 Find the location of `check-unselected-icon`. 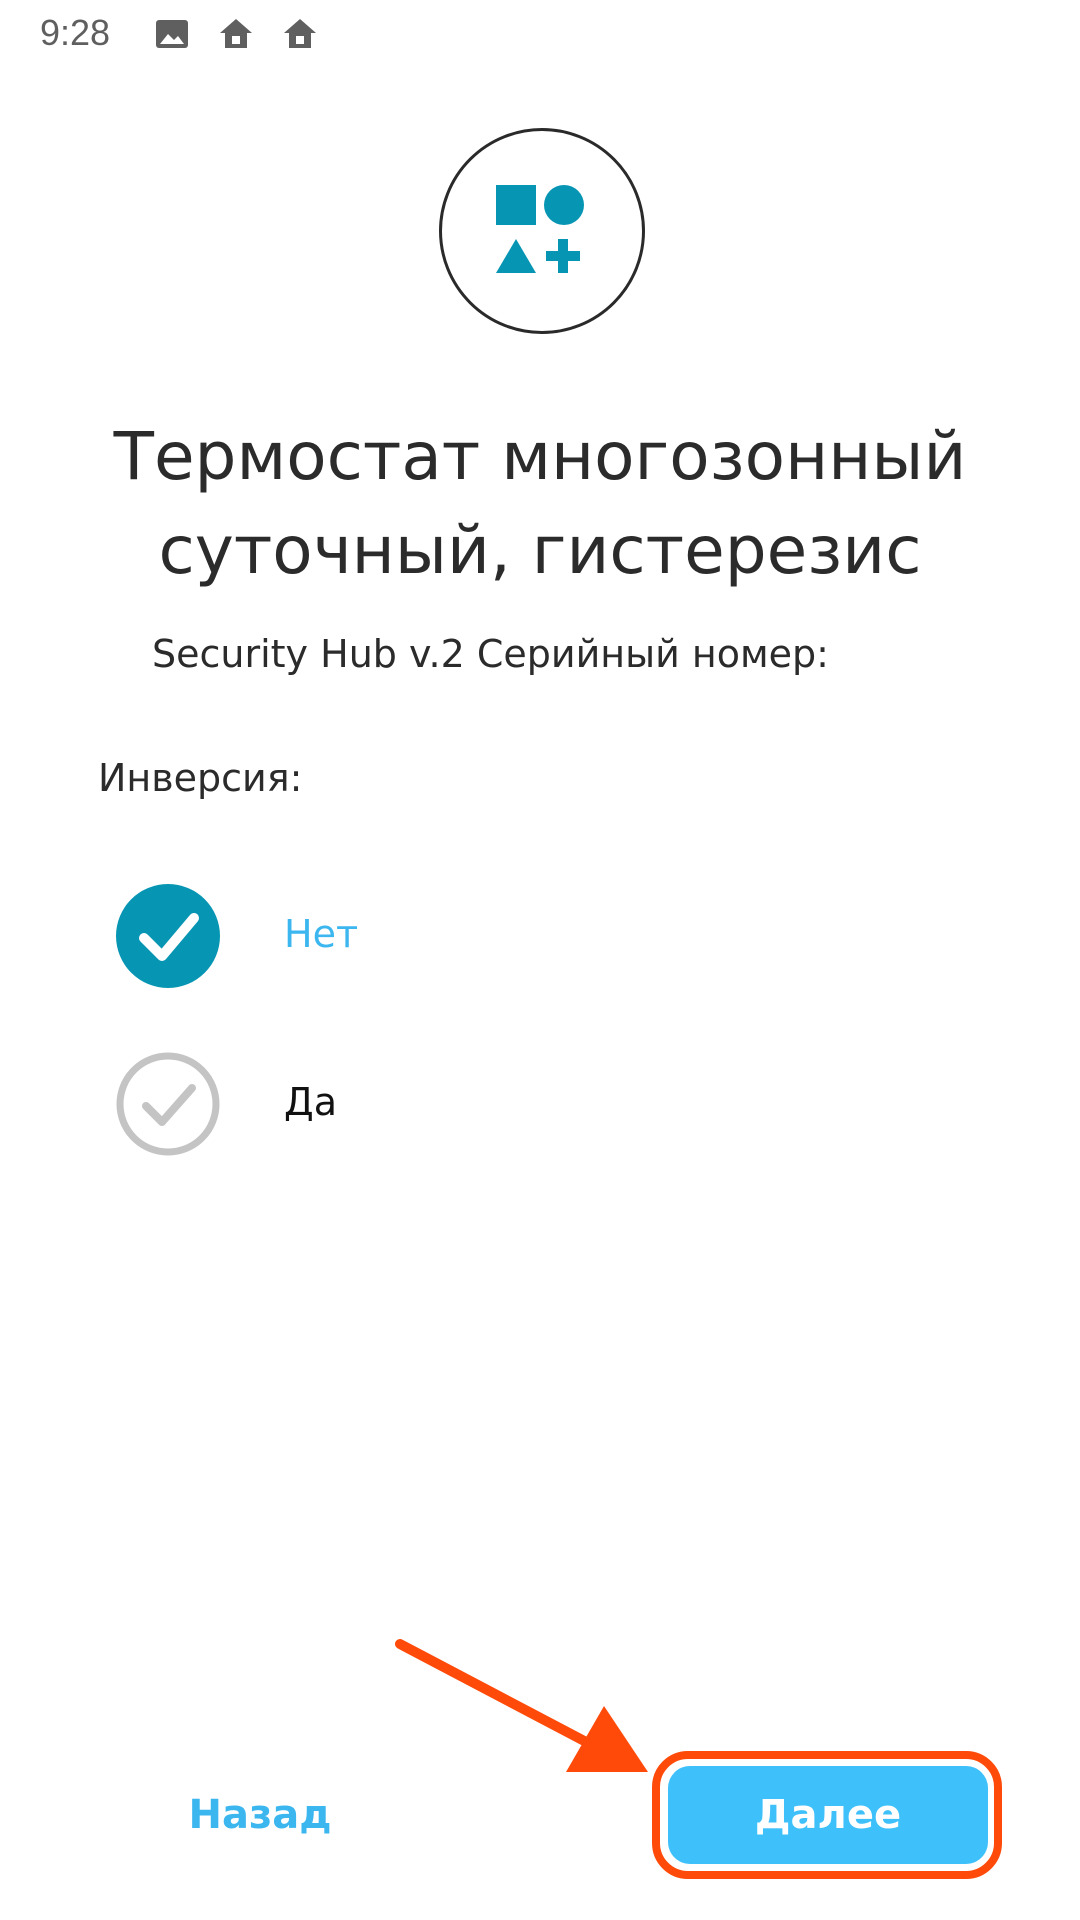

check-unselected-icon is located at coordinates (168, 1104).